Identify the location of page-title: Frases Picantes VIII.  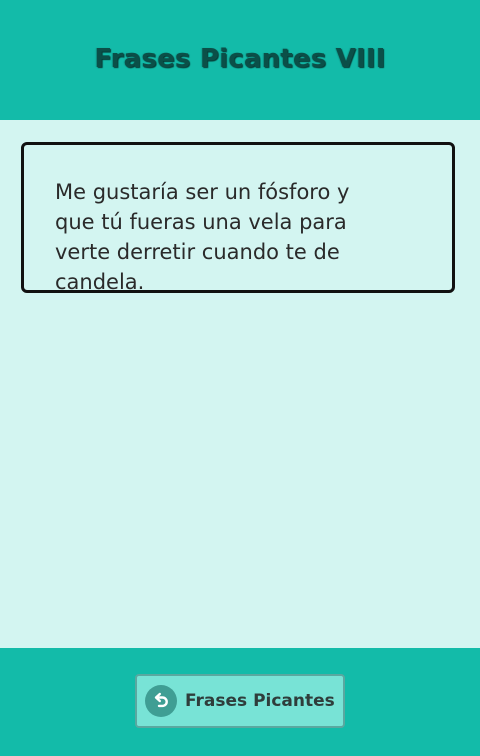
(240, 59).